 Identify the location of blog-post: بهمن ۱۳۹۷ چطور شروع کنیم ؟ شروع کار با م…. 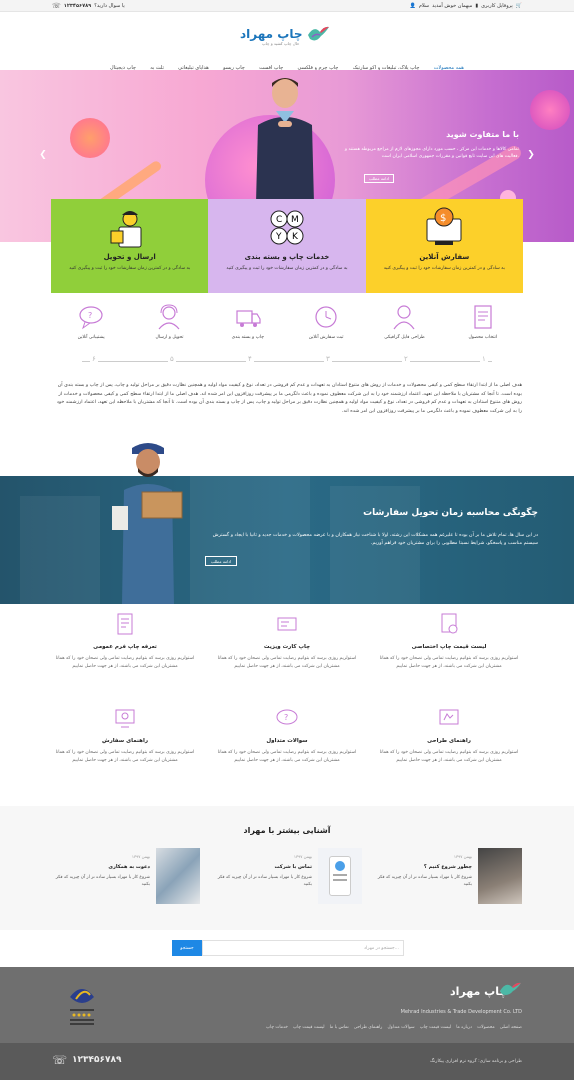
(448, 877).